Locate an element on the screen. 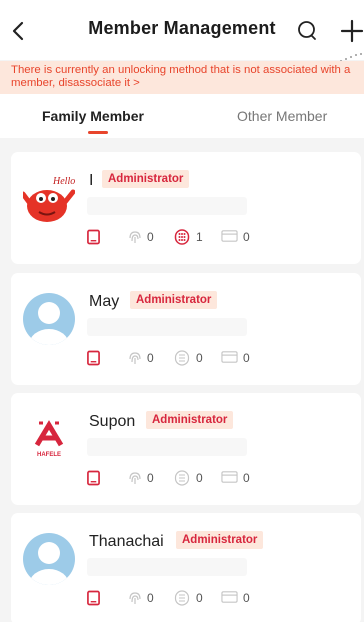  unlock-methods-row: 0 1 0 is located at coordinates (217, 237).